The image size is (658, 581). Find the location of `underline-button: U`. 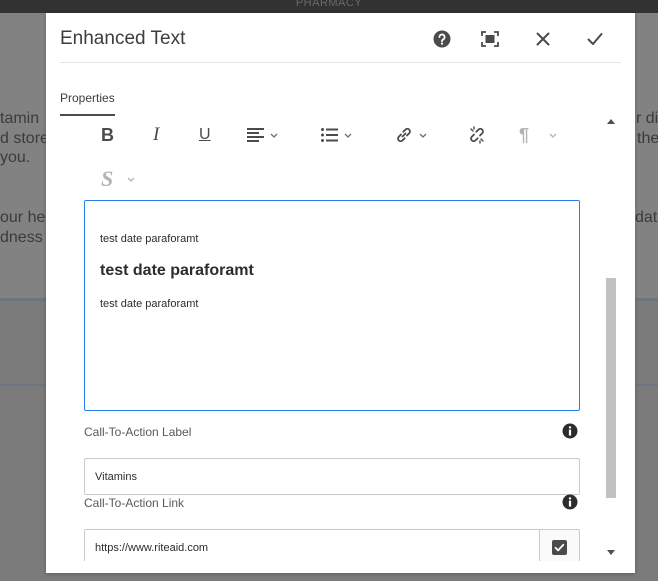

underline-button: U is located at coordinates (205, 135).